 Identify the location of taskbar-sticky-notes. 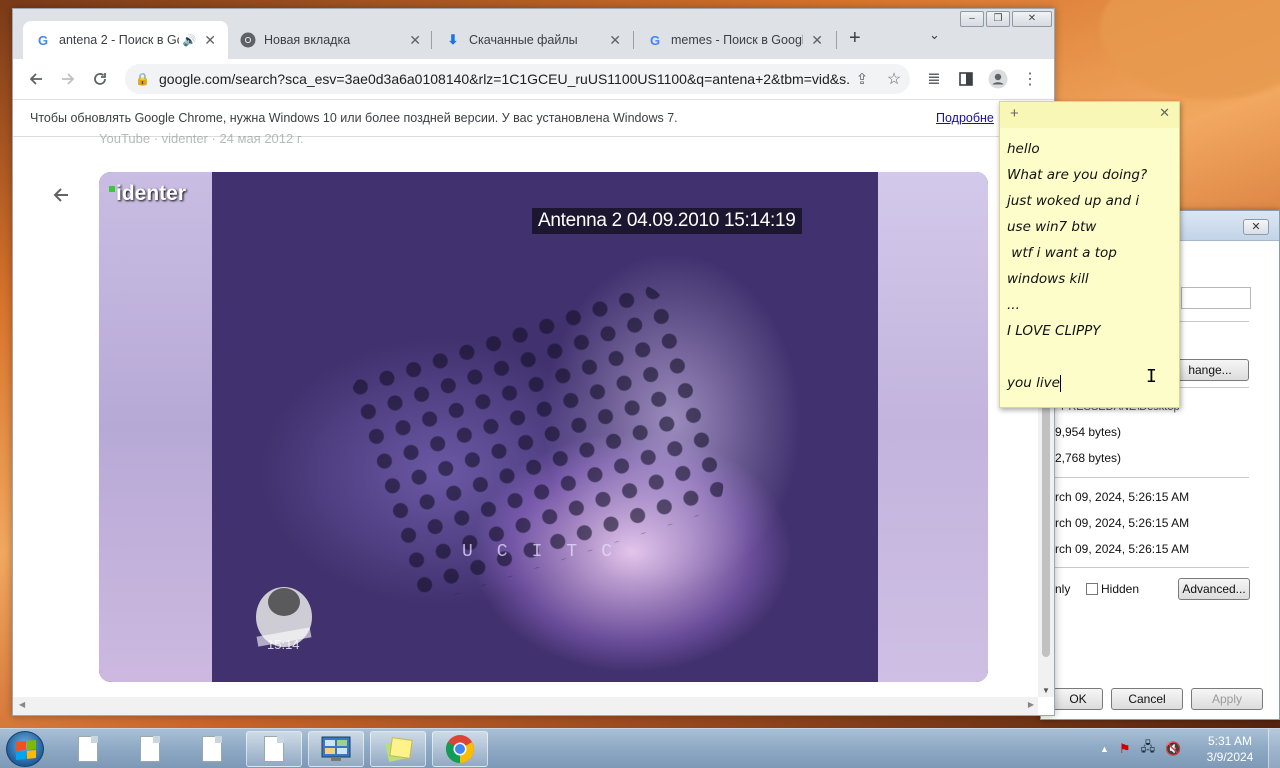
(398, 749).